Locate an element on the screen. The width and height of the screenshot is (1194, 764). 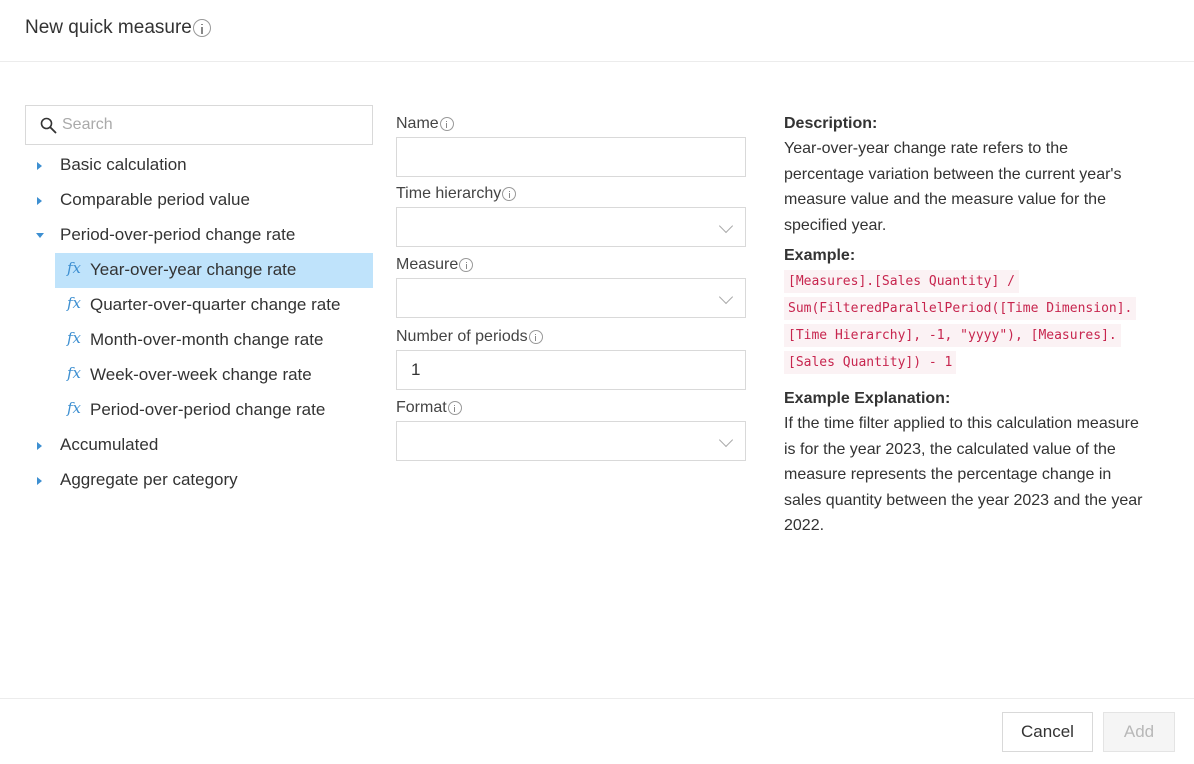
format-label-row: Format is located at coordinates (571, 408).